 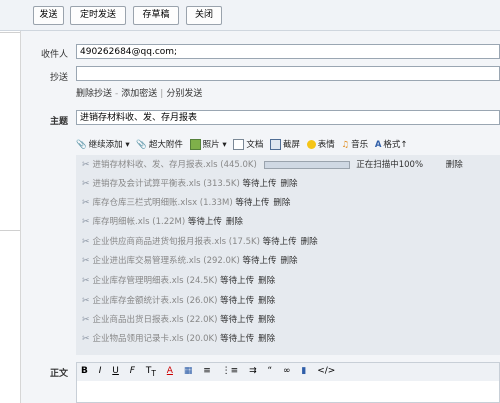 I want to click on to-label: 收件人, so click(x=54, y=55).